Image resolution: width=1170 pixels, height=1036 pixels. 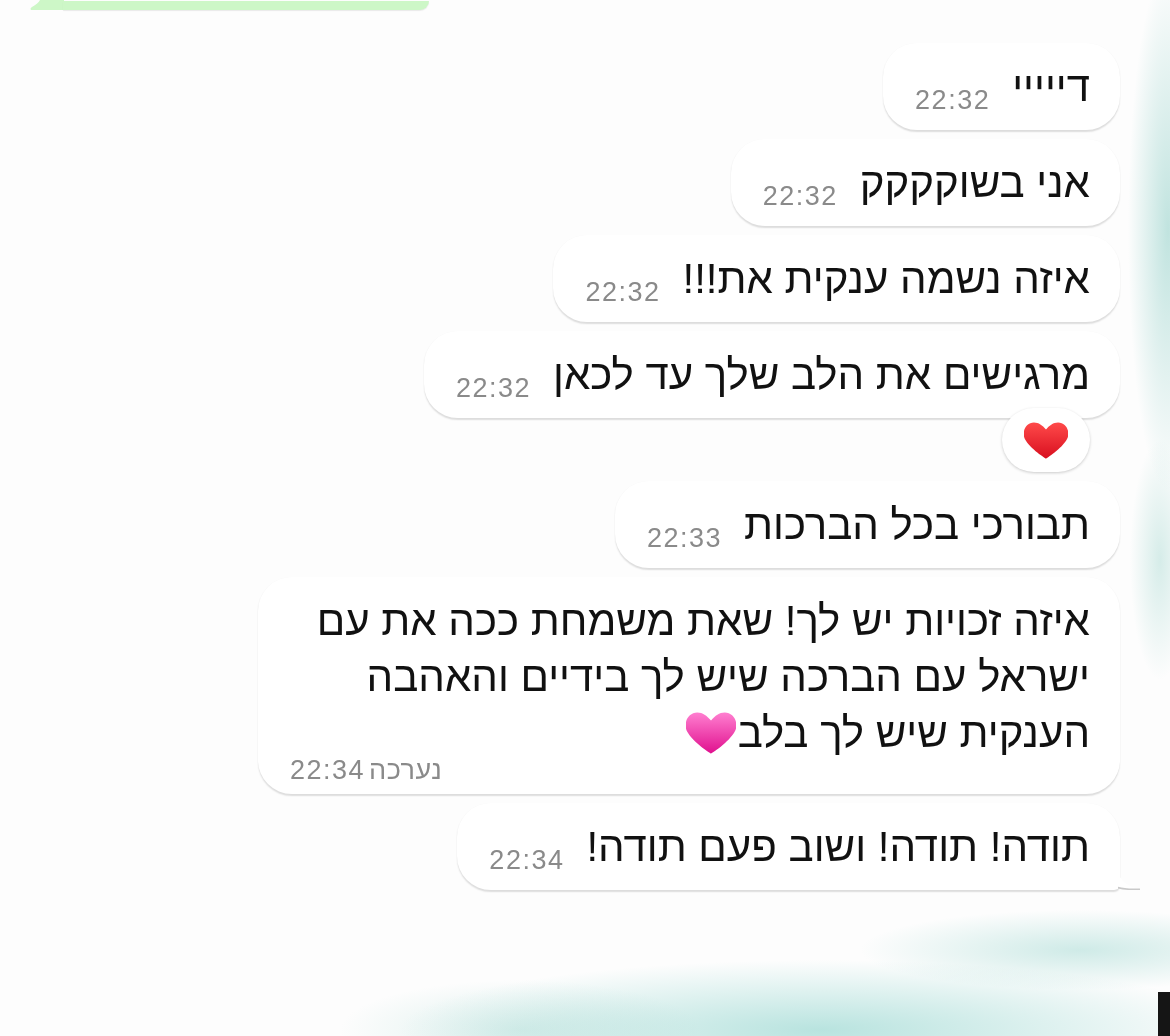 What do you see at coordinates (1164, 1014) in the screenshot?
I see `dark-edge-shape` at bounding box center [1164, 1014].